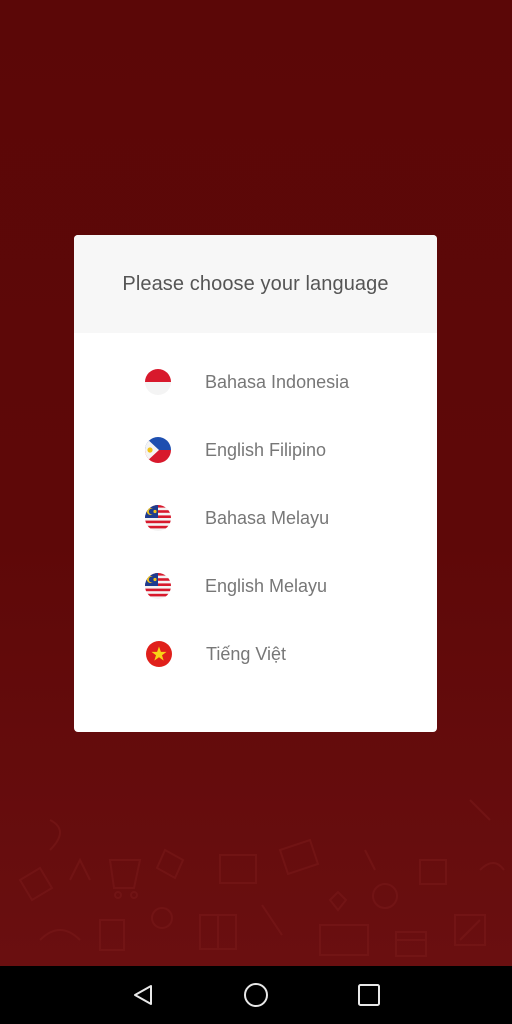 The height and width of the screenshot is (1024, 512). Describe the element at coordinates (158, 450) in the screenshot. I see `philippines-flag-icon` at that location.